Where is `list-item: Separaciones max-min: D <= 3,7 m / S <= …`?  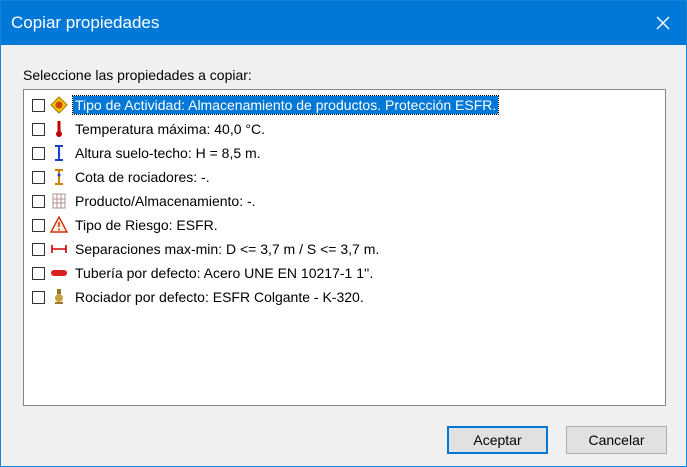
list-item: Separaciones max-min: D <= 3,7 m / S <= … is located at coordinates (206, 249).